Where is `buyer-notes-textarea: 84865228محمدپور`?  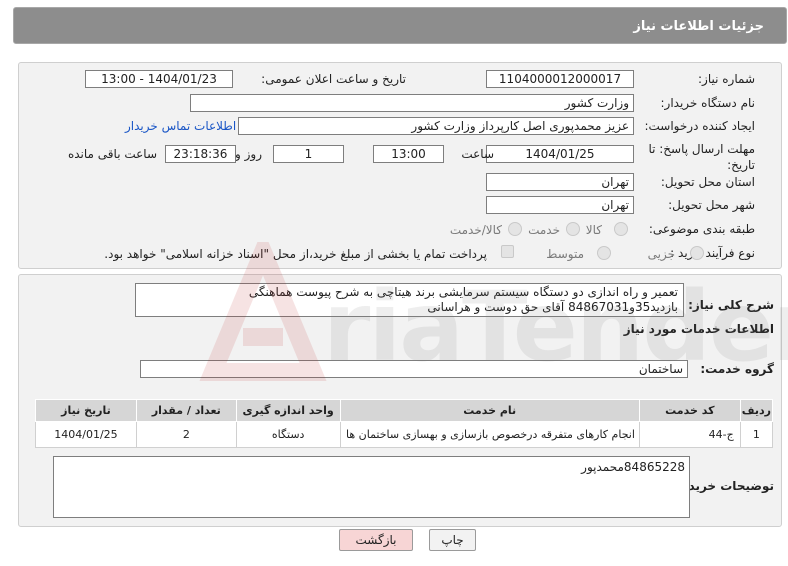 buyer-notes-textarea: 84865228محمدپور is located at coordinates (371, 487).